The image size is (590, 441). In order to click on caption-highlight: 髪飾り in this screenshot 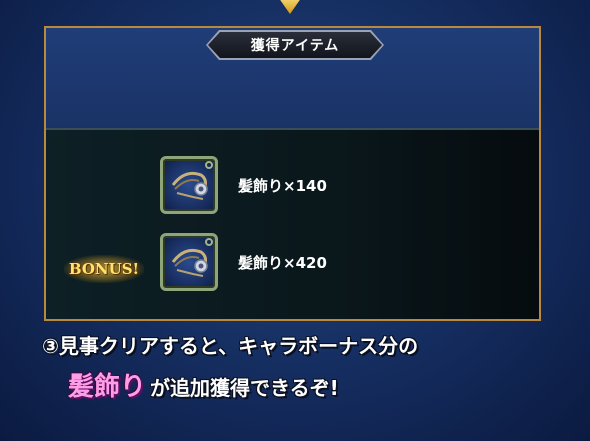, I will do `click(107, 387)`.